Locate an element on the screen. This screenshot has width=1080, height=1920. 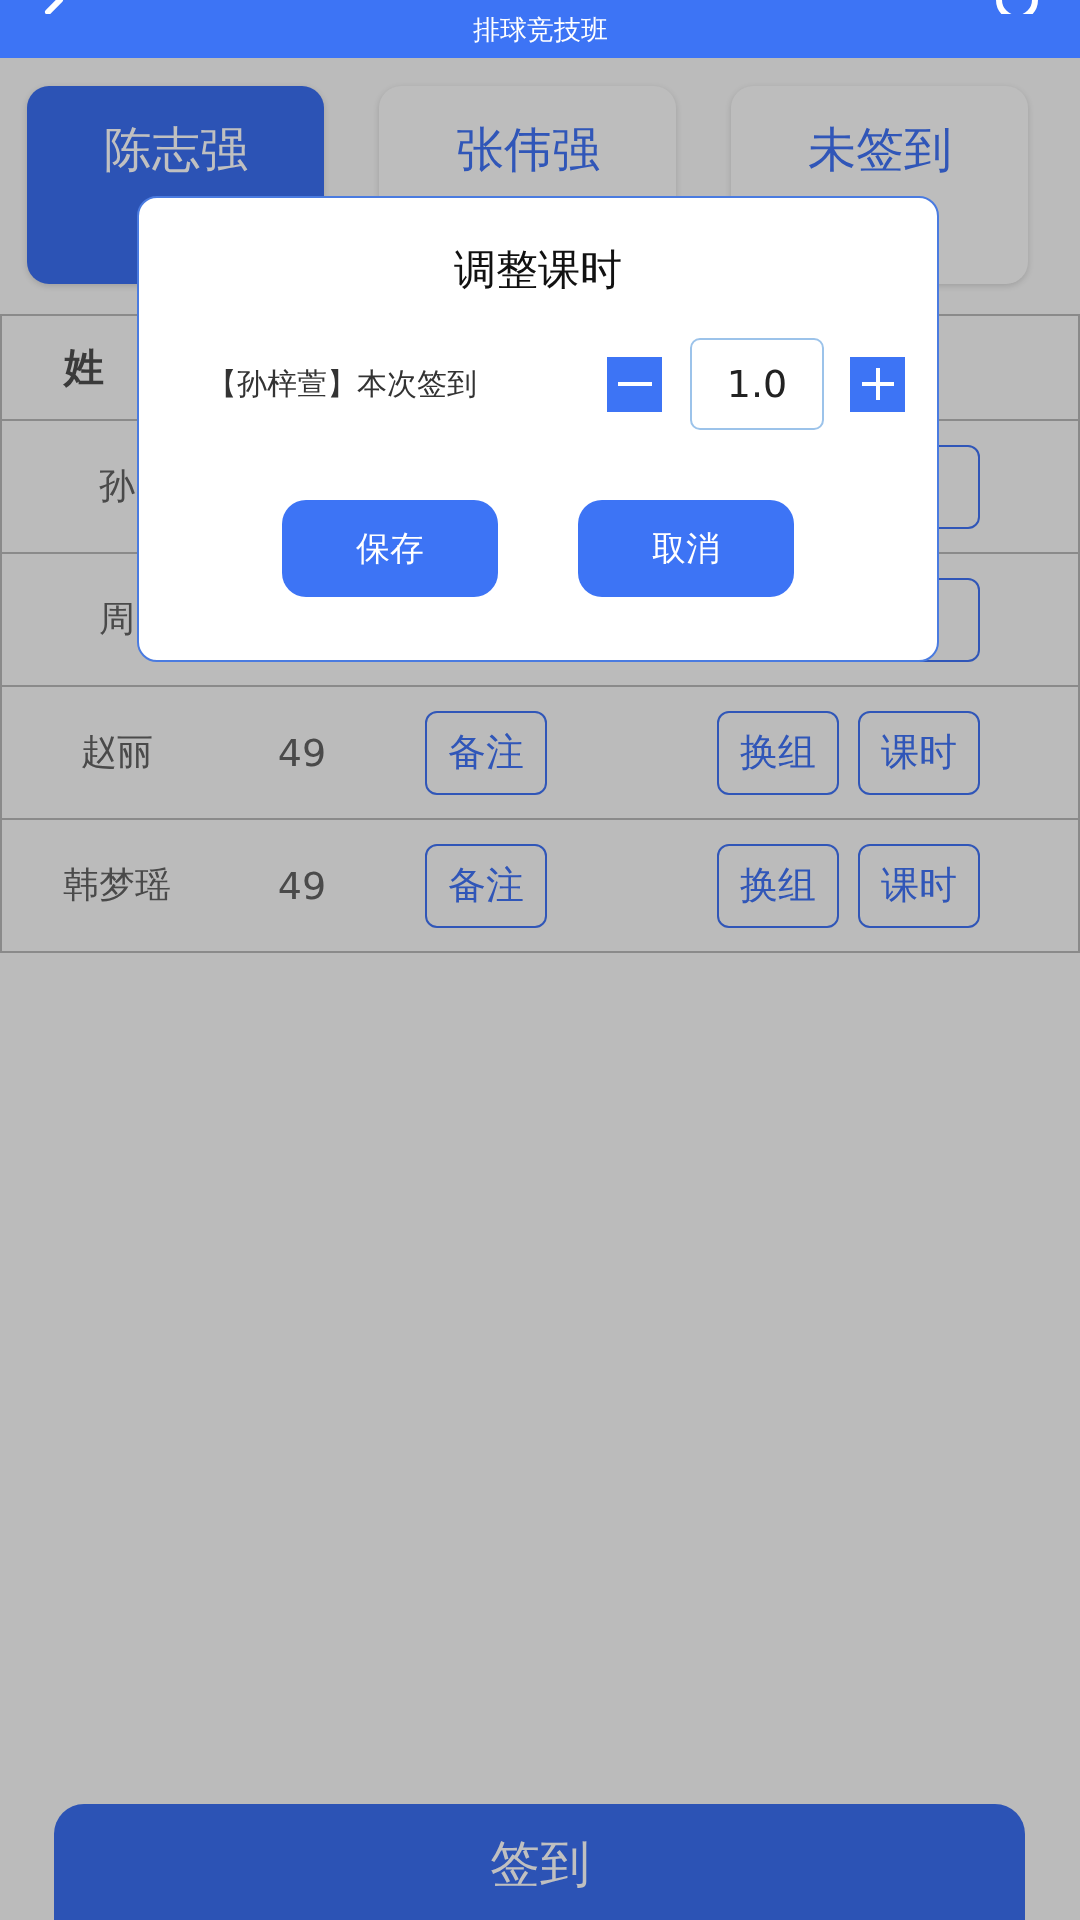
minus-button is located at coordinates (634, 384).